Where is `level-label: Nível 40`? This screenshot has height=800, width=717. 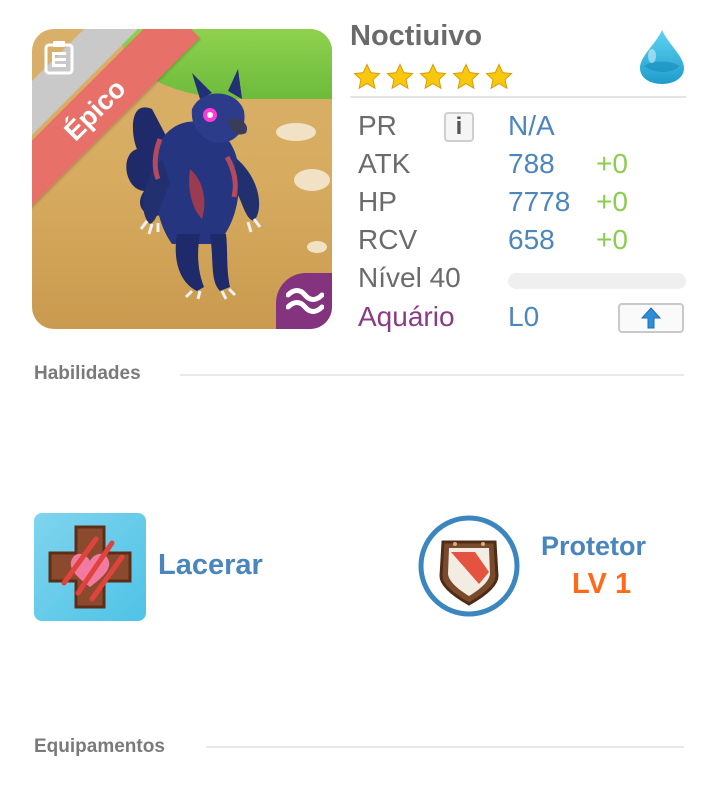 level-label: Nível 40 is located at coordinates (409, 277).